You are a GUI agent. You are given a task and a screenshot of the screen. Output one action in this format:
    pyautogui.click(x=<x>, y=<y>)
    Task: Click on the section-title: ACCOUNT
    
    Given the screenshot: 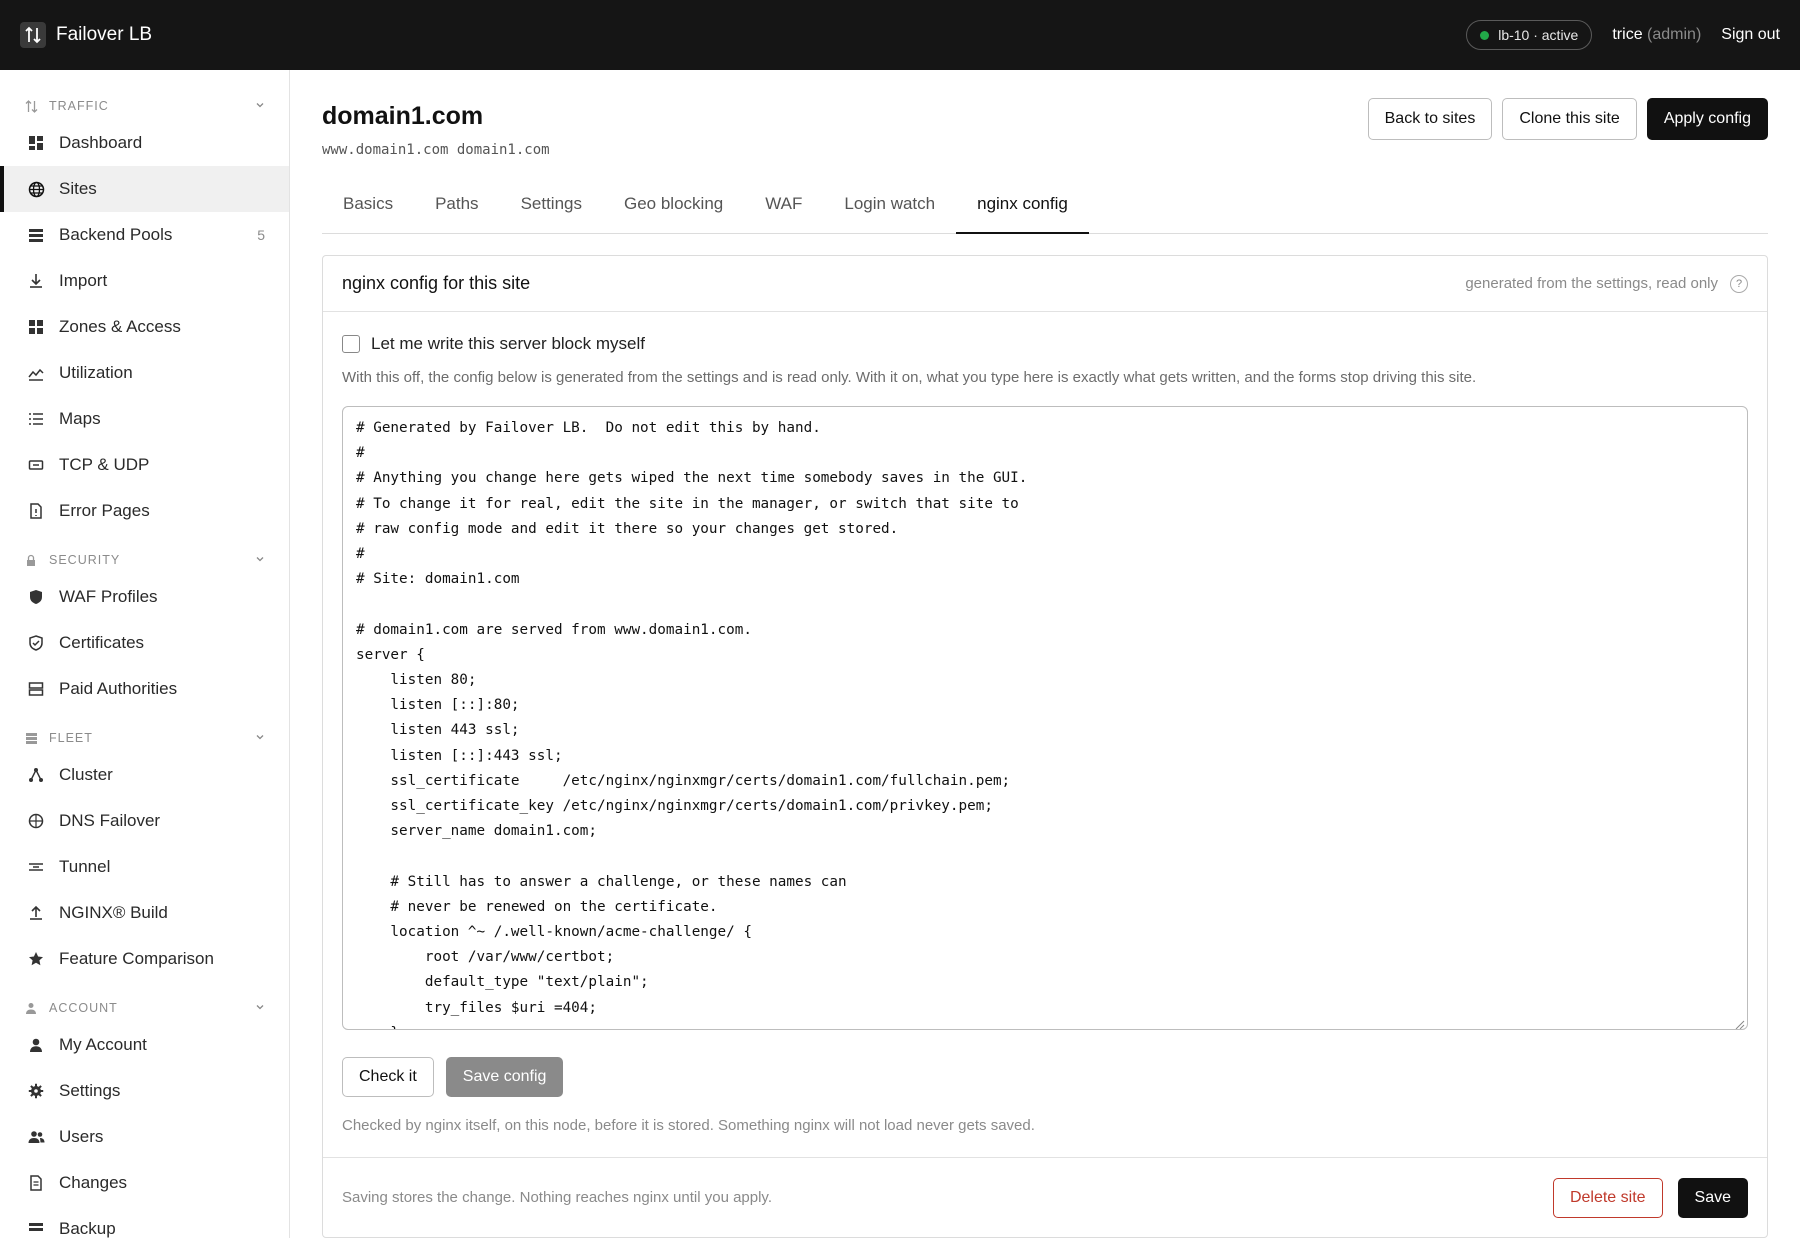 What is the action you would take?
    pyautogui.click(x=83, y=1008)
    